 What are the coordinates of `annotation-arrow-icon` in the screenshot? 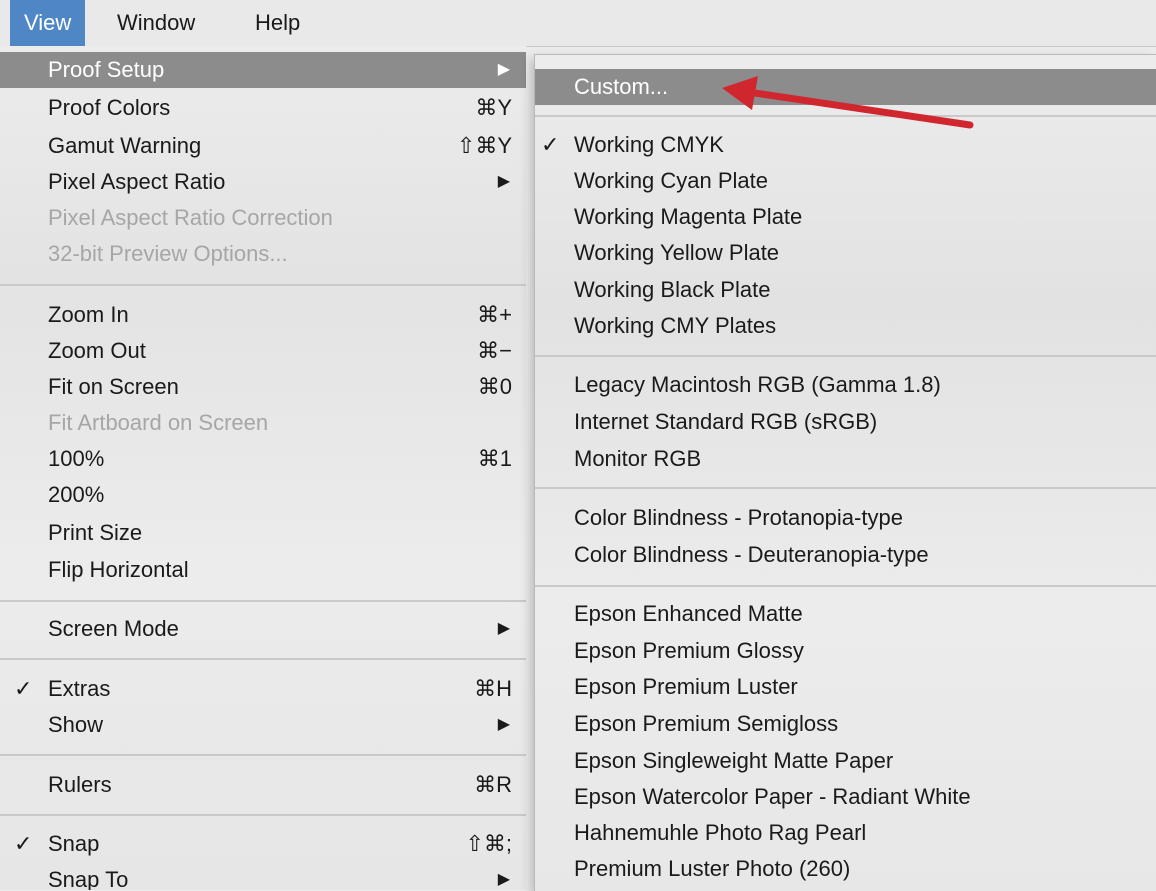 It's located at (848, 102).